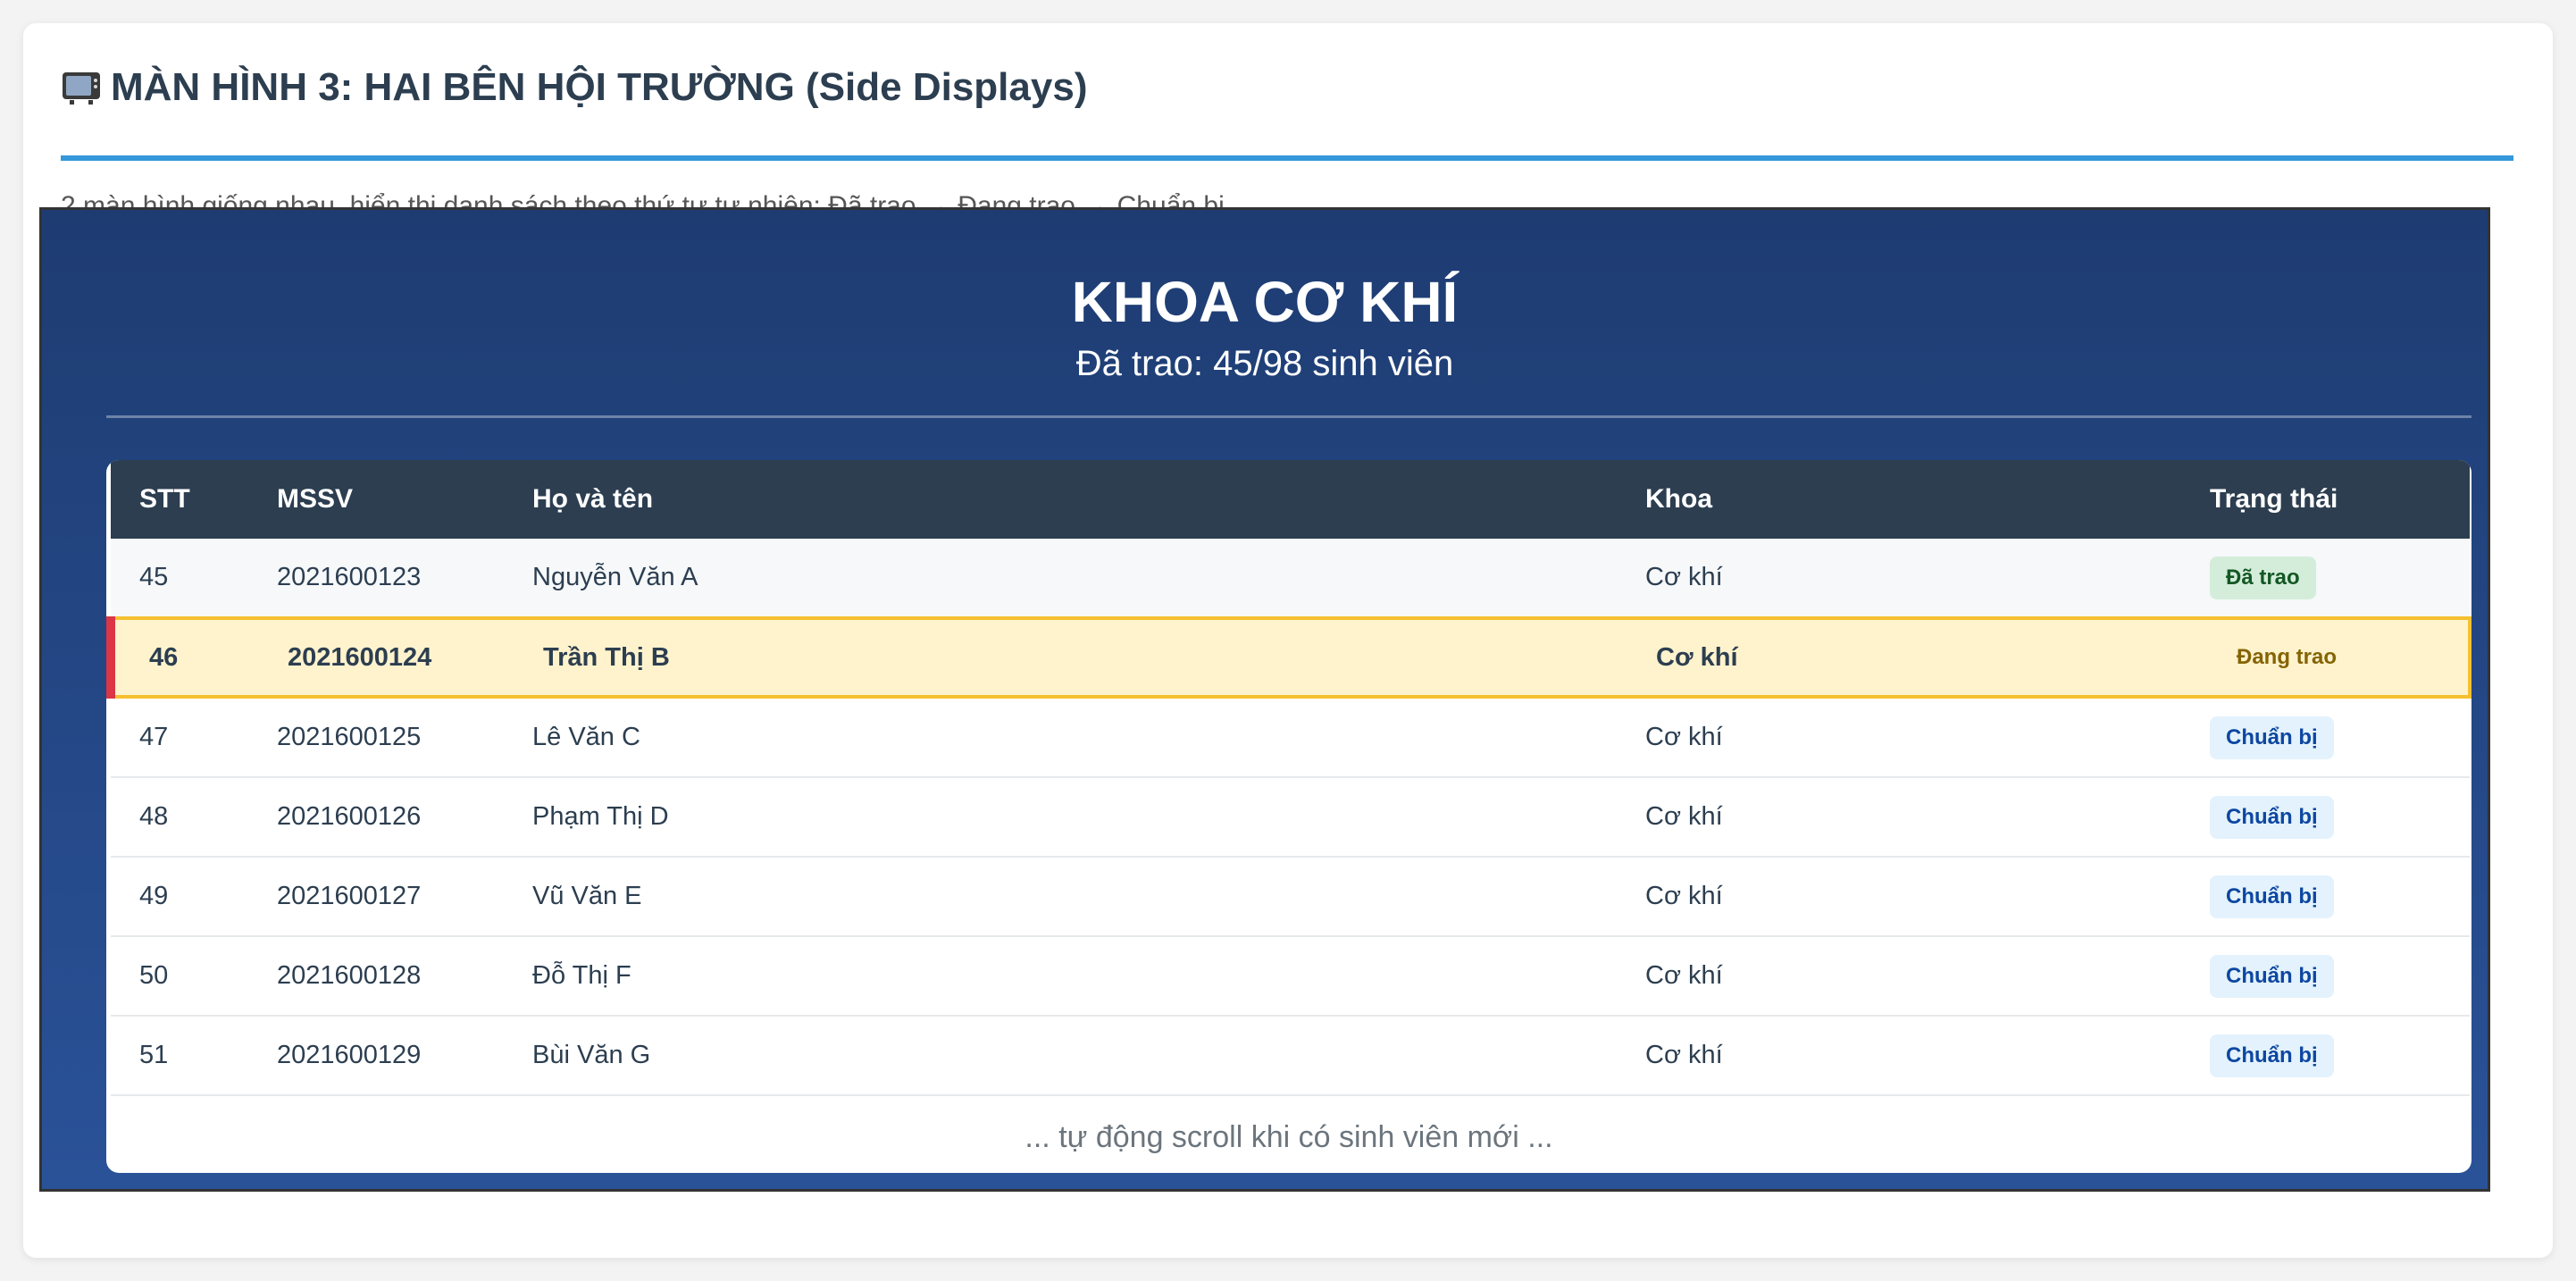  What do you see at coordinates (1291, 499) in the screenshot?
I see `table-header-row: STT MSSV Họ và tên Khoa Trạng thái` at bounding box center [1291, 499].